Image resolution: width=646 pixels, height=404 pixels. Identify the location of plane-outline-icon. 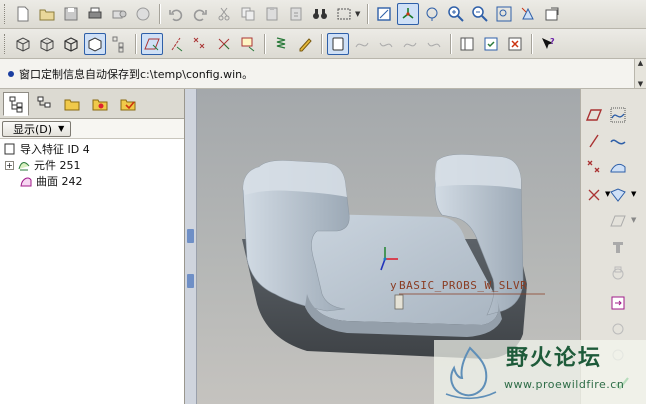
(618, 221).